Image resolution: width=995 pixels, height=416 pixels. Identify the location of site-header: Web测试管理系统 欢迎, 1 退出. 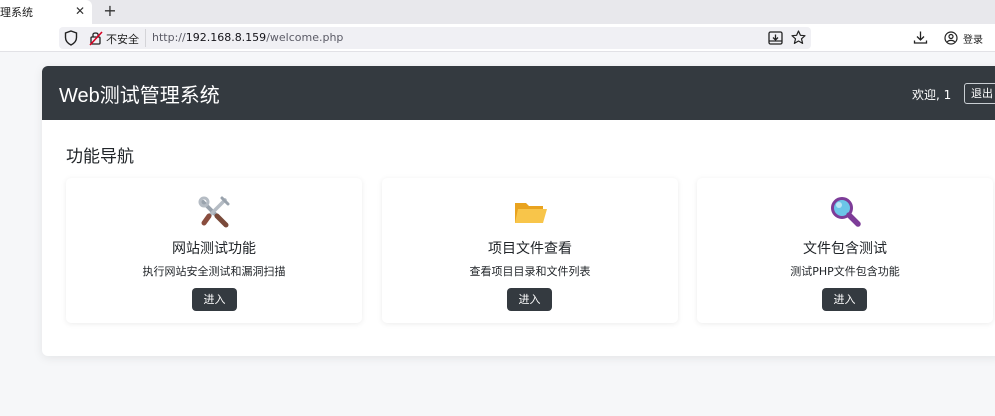
(518, 93).